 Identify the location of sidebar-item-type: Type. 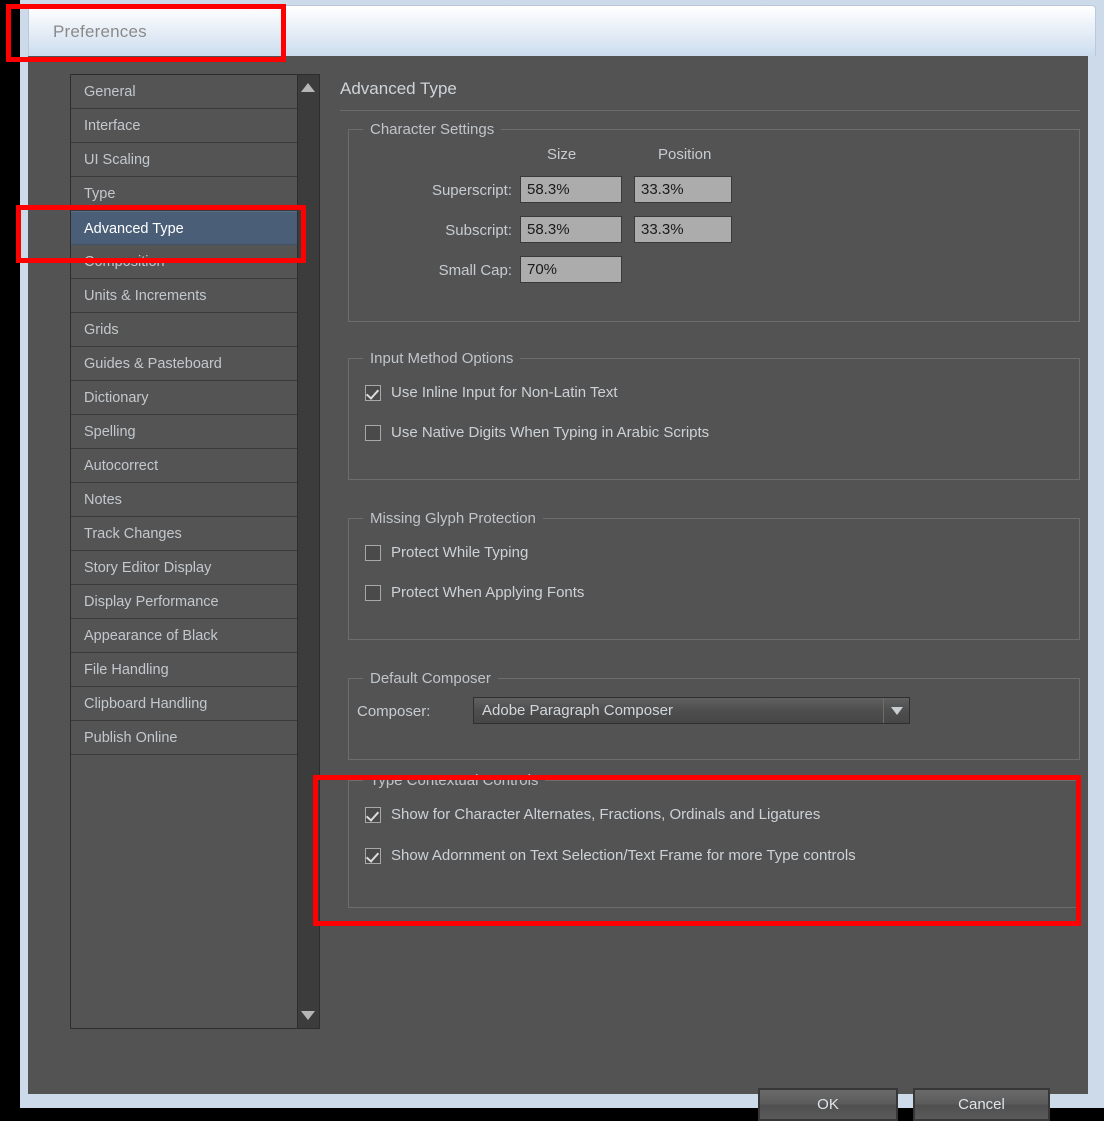
(185, 194).